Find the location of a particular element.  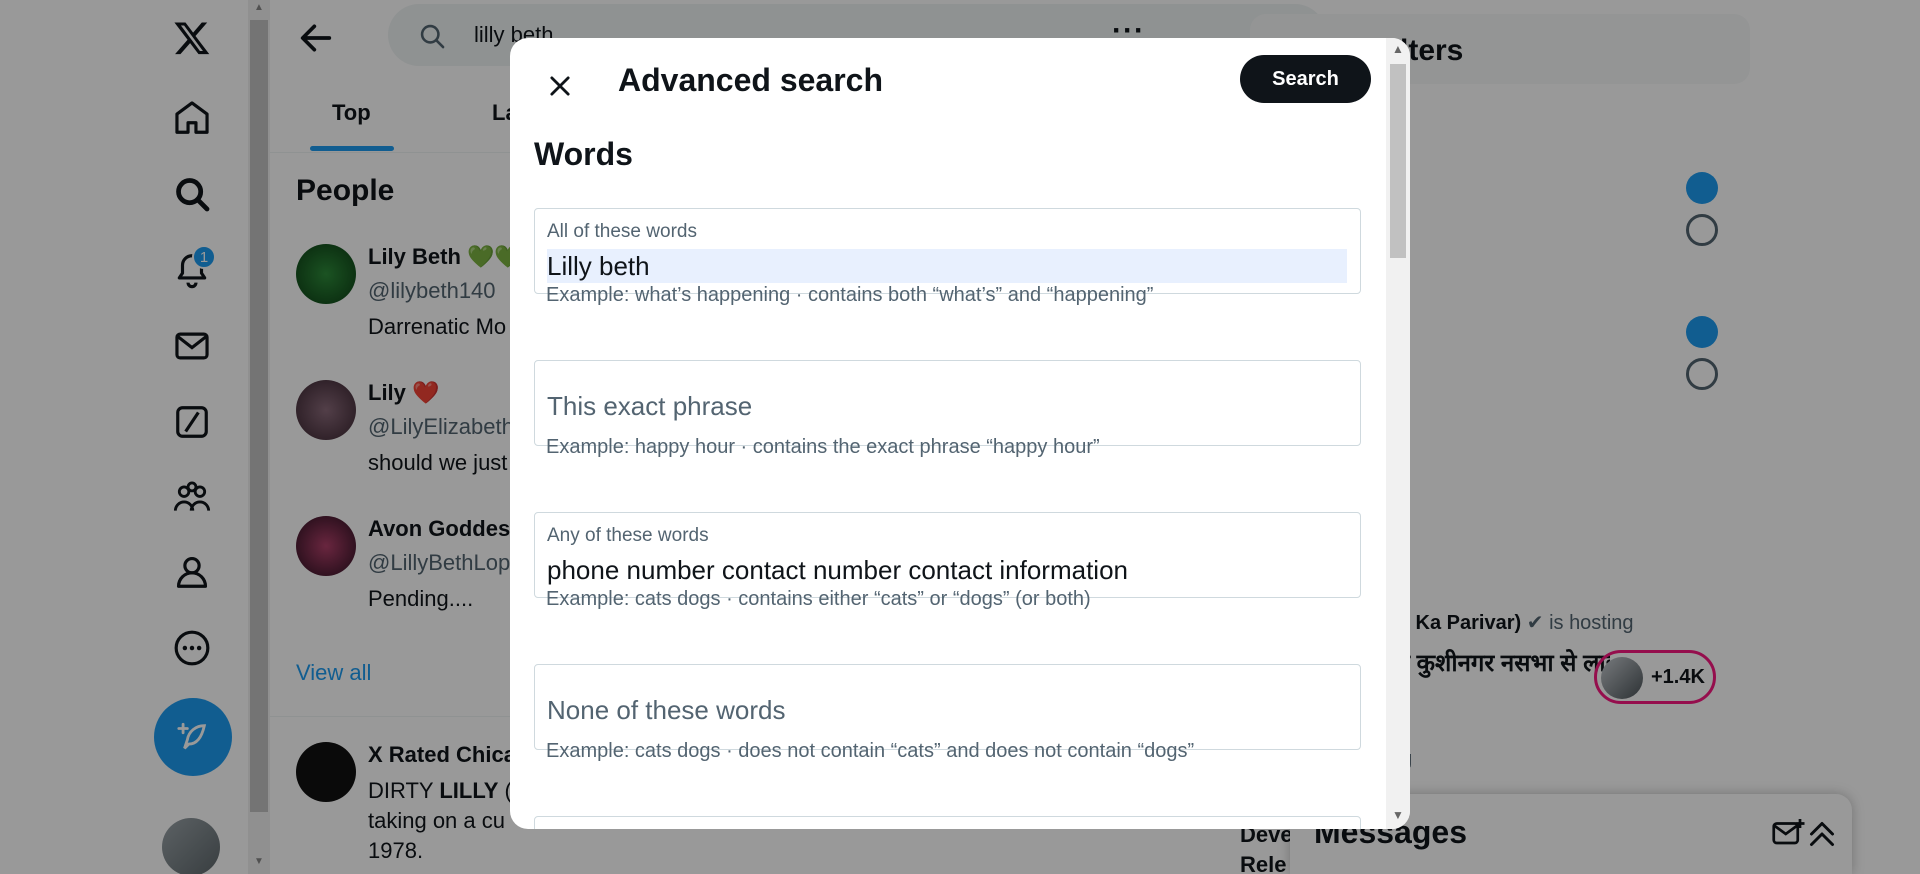

dialog-title: Advanced search is located at coordinates (751, 80).